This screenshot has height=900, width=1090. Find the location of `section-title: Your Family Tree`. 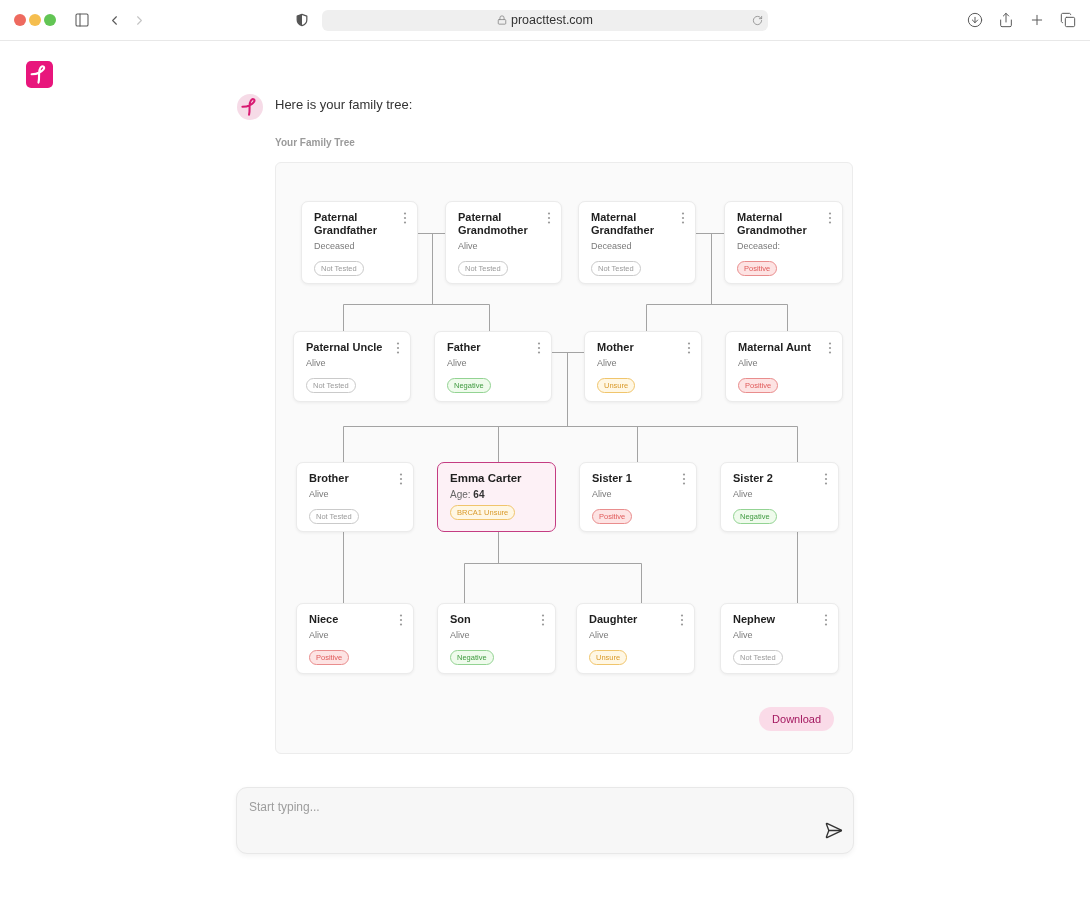

section-title: Your Family Tree is located at coordinates (315, 143).